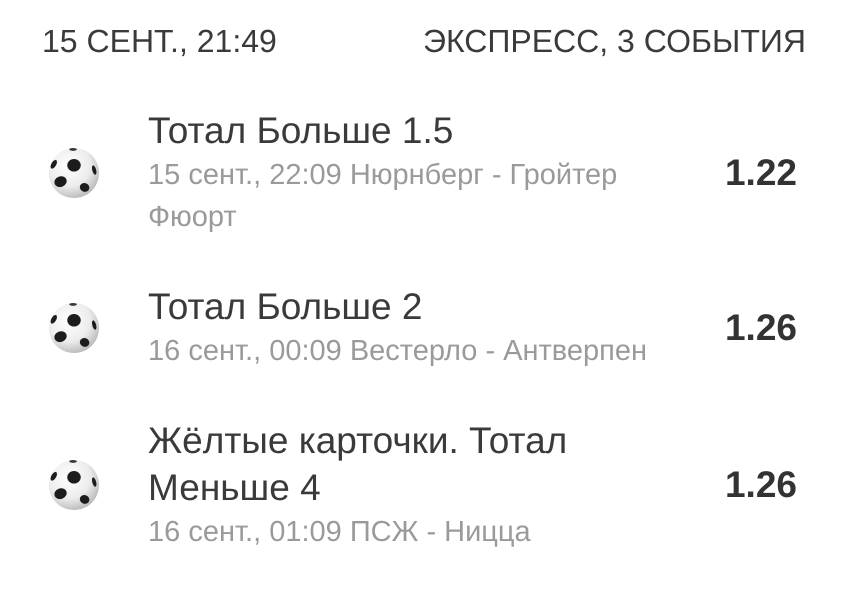 This screenshot has width=850, height=600. Describe the element at coordinates (340, 532) in the screenshot. I see `match-details: 16 сент., 01:09 ПСЖ - Ницца` at that location.